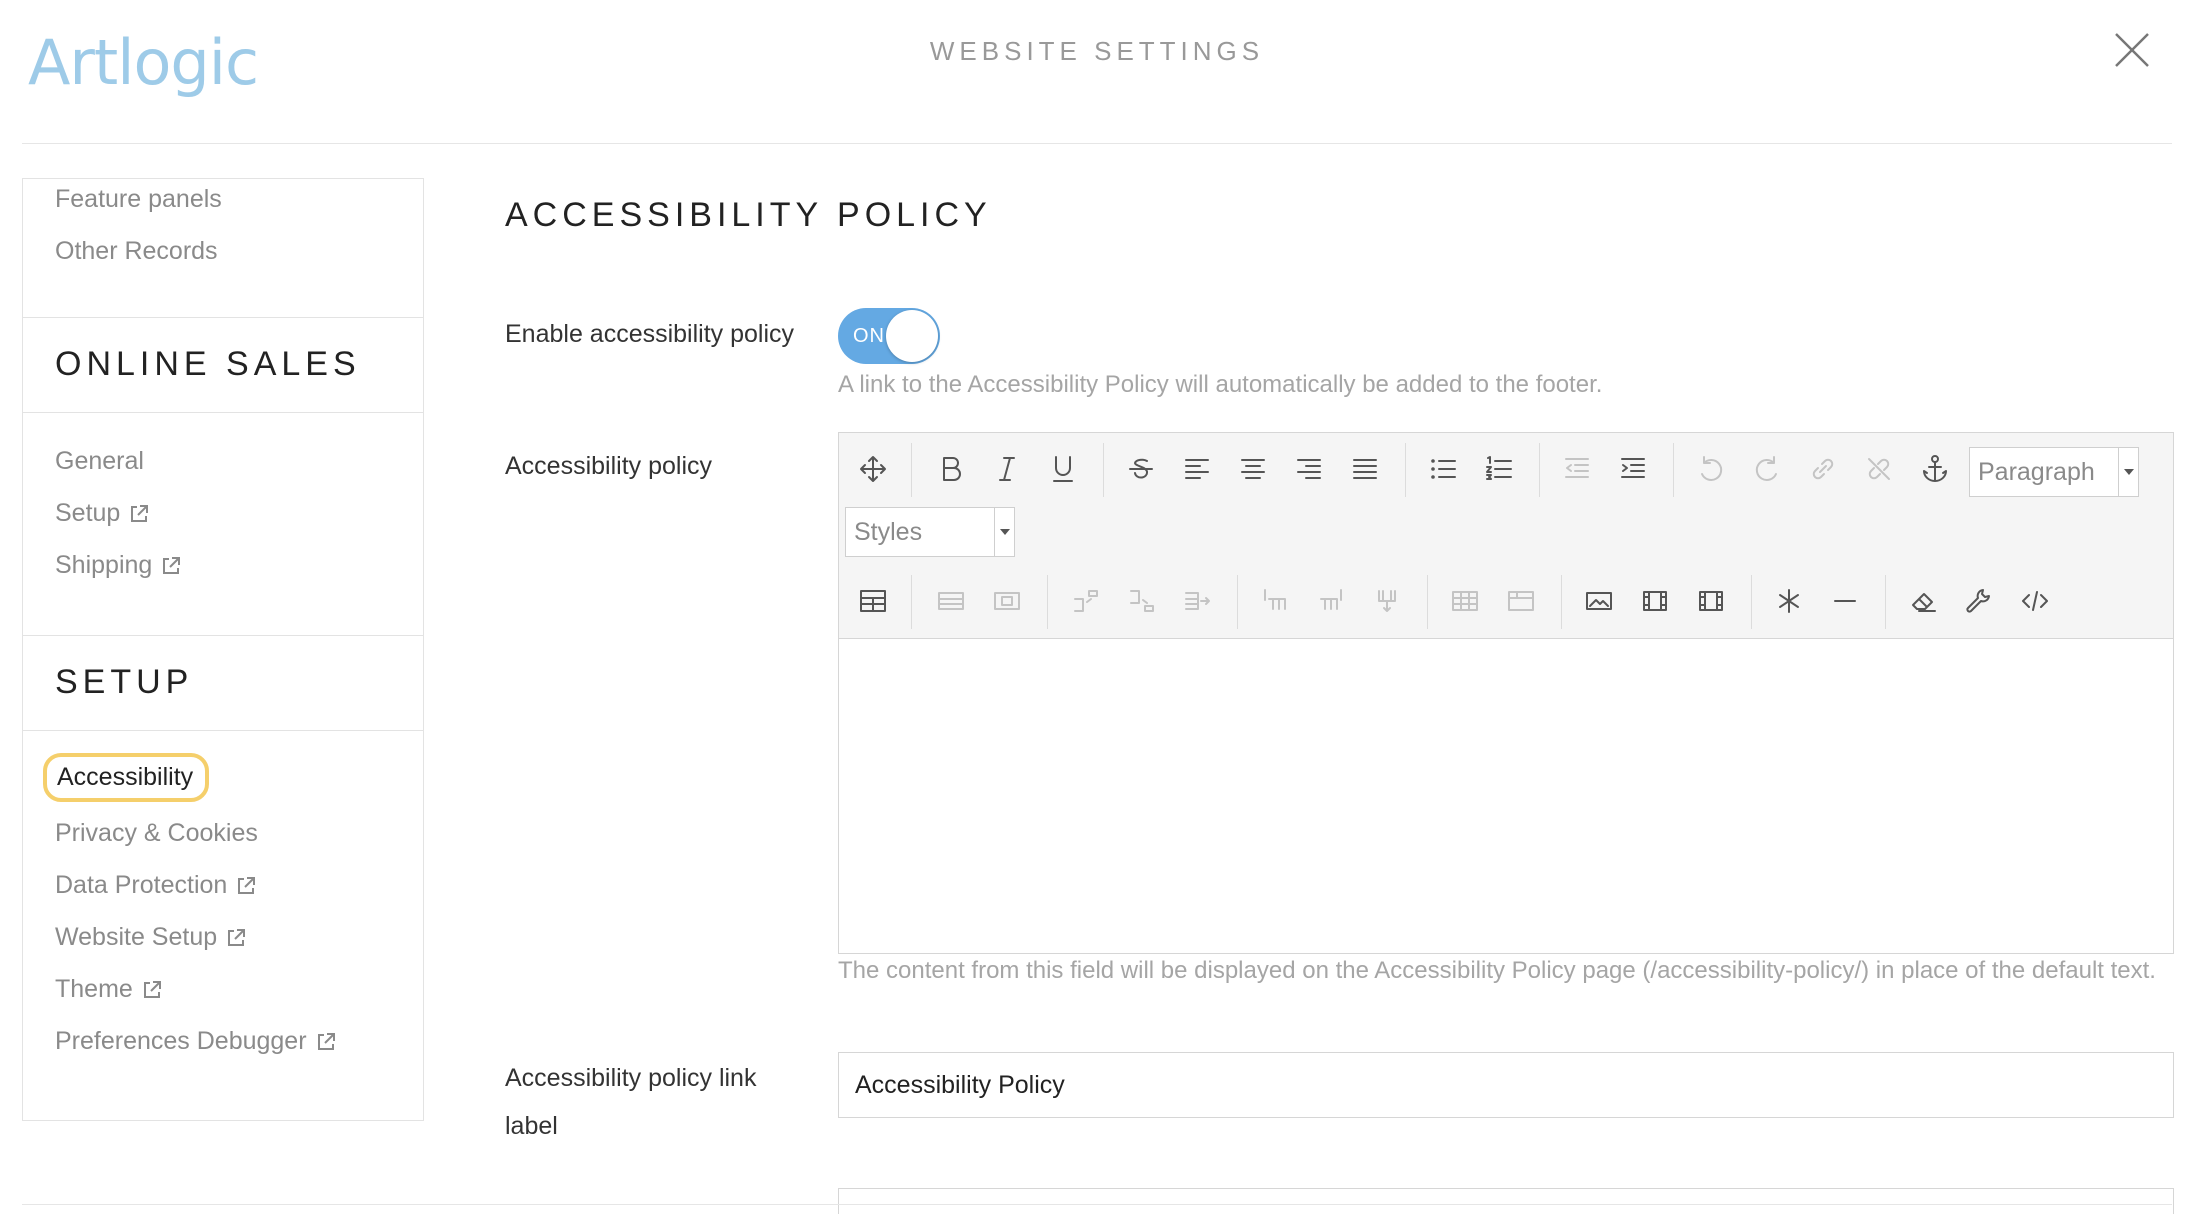  What do you see at coordinates (208, 364) in the screenshot?
I see `sidebar-section-heading: ONLINE SALES` at bounding box center [208, 364].